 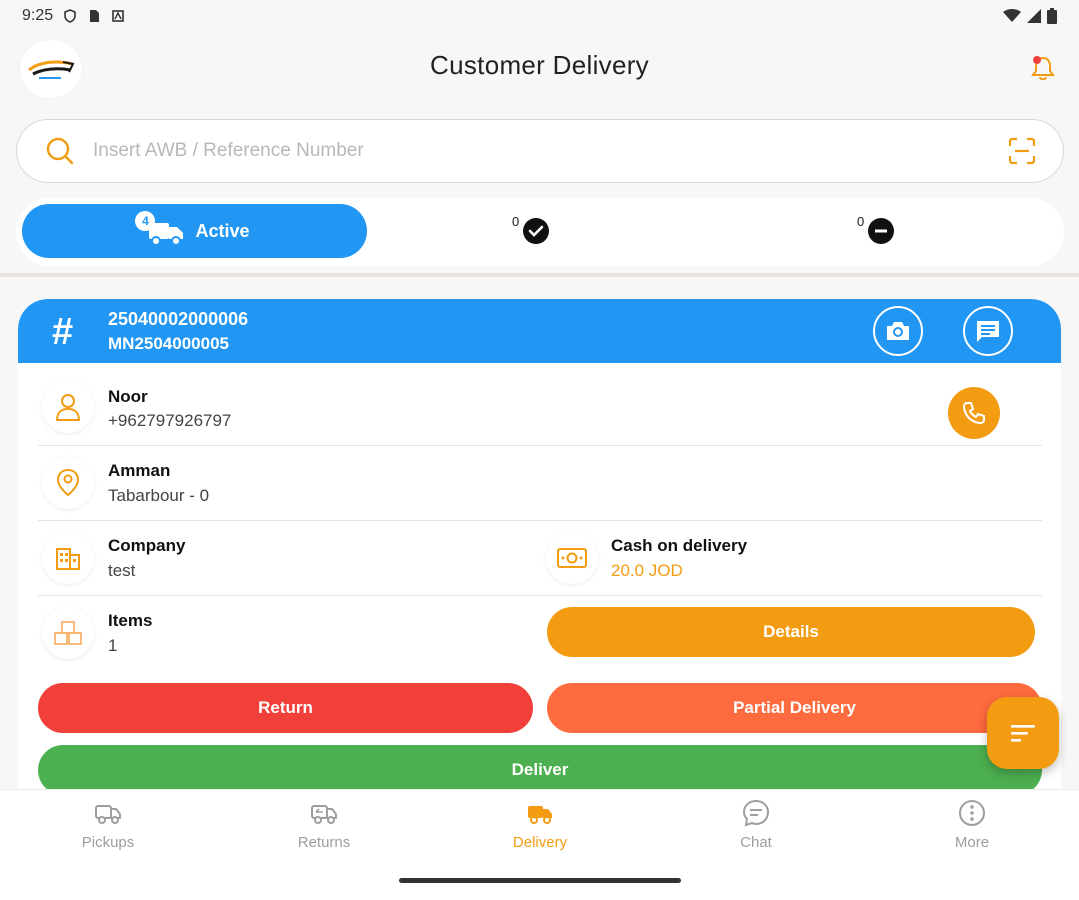 What do you see at coordinates (756, 842) in the screenshot?
I see `nav-chat-label: Chat` at bounding box center [756, 842].